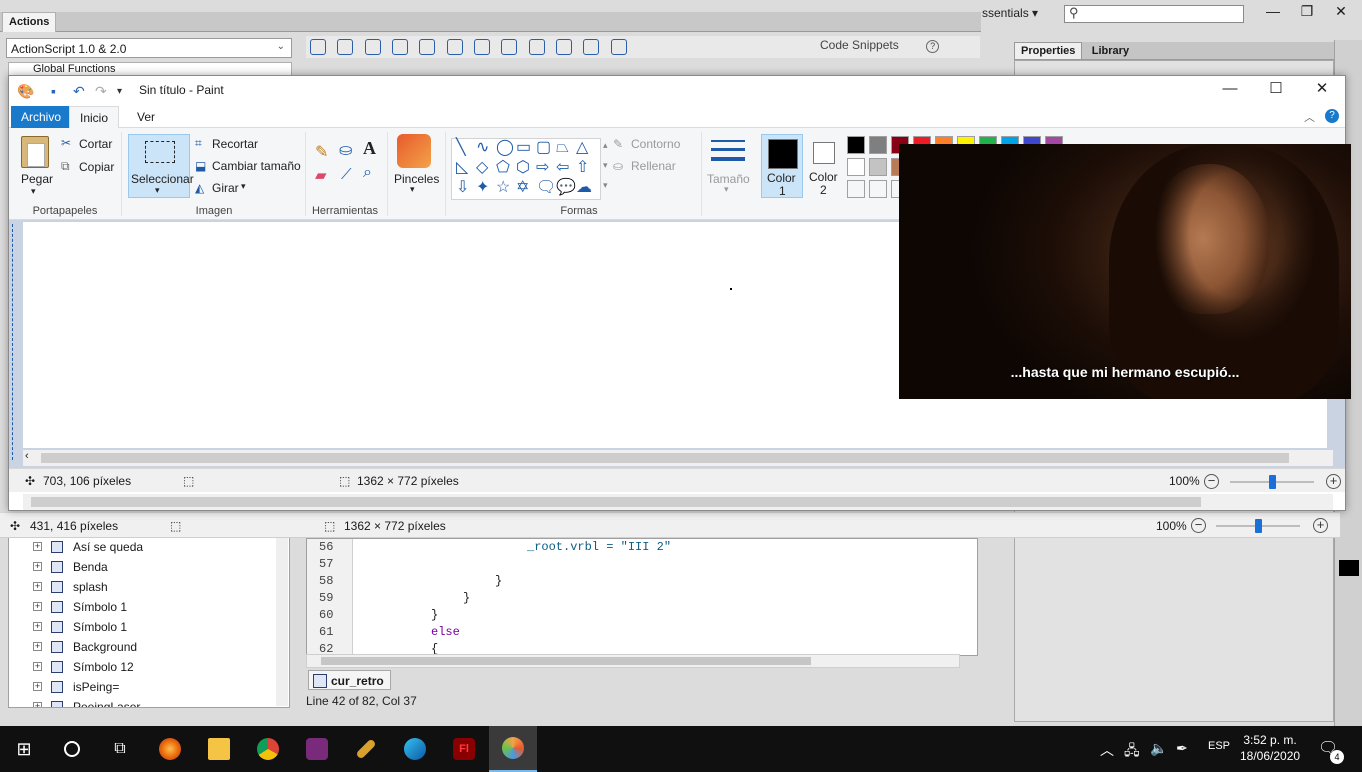  I want to click on clock: 3:52 p. m. 18/06/2020, so click(1270, 748).